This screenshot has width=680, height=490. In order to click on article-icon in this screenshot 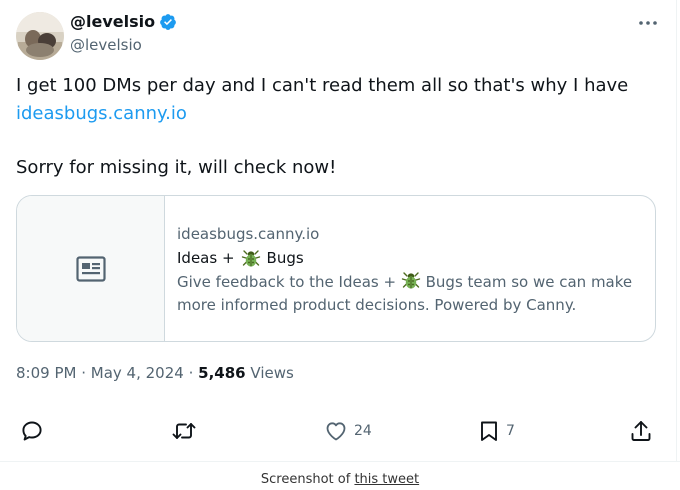, I will do `click(90, 268)`.